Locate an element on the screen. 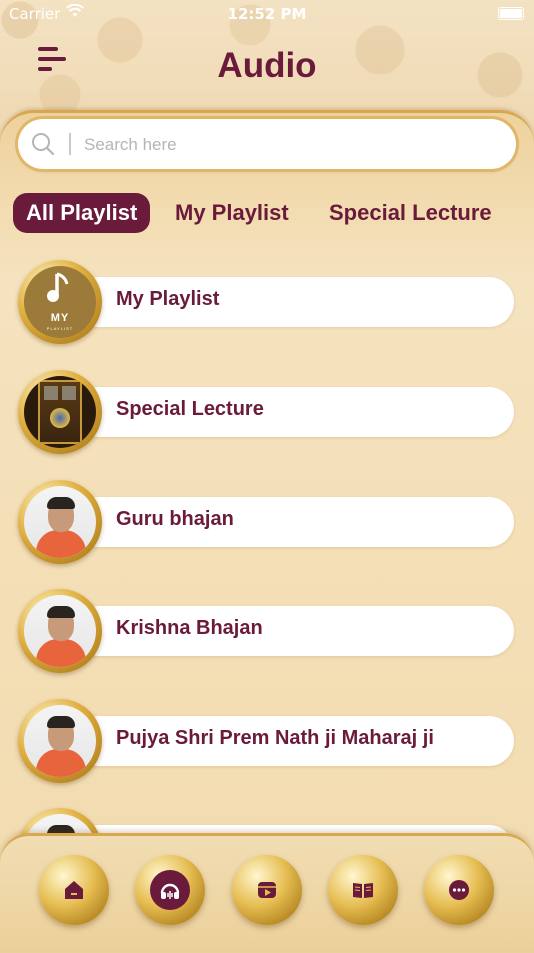  playlist-tabs: All Playlist My Playlist Special Lecture is located at coordinates (267, 214).